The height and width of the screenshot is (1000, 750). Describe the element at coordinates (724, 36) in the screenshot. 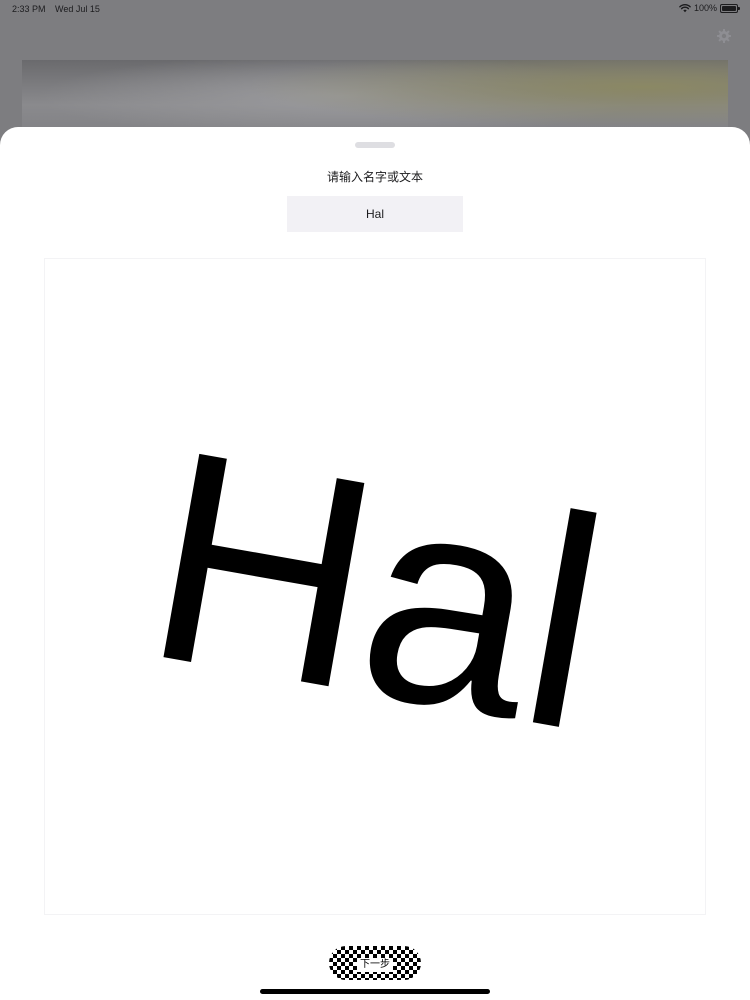

I see `gear-icon` at that location.